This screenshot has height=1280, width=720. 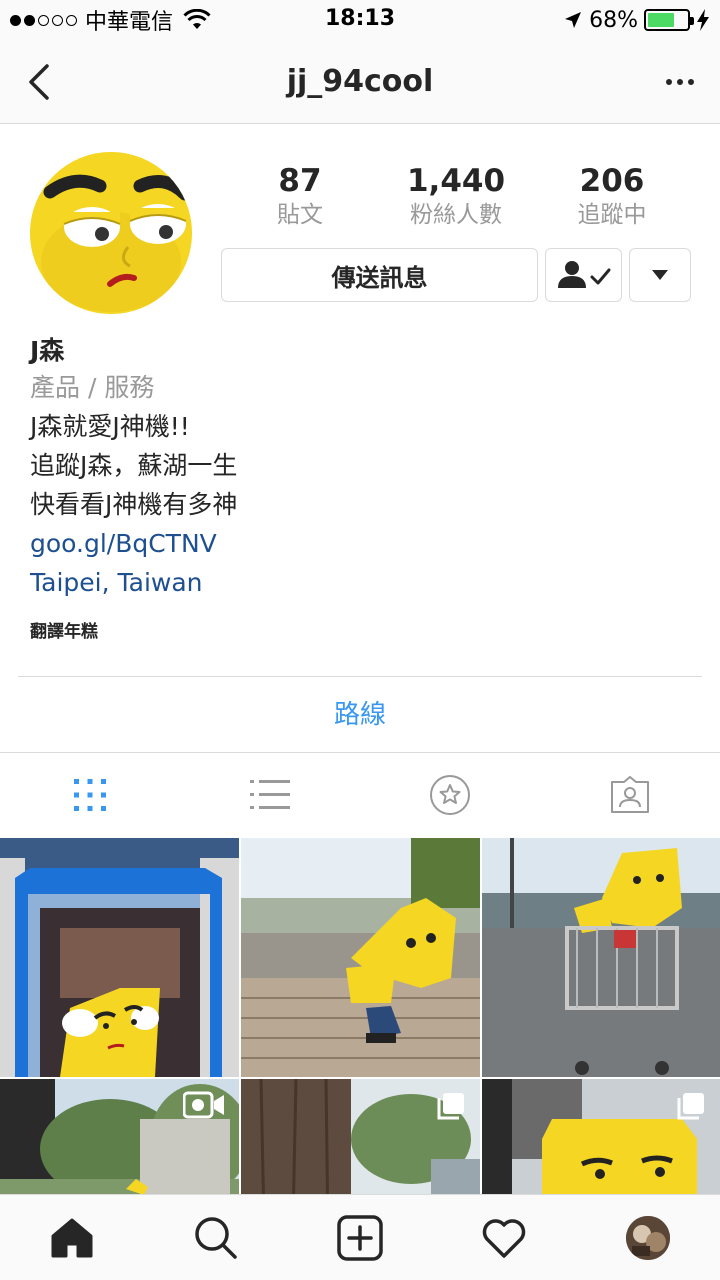 I want to click on list-icon, so click(x=270, y=794).